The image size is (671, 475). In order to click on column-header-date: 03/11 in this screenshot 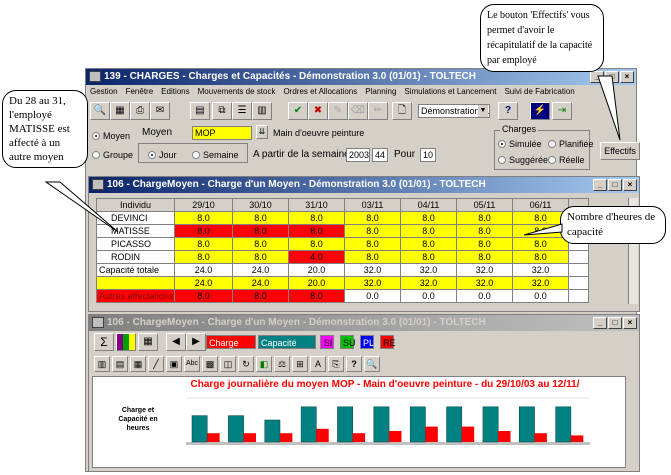, I will do `click(372, 205)`.